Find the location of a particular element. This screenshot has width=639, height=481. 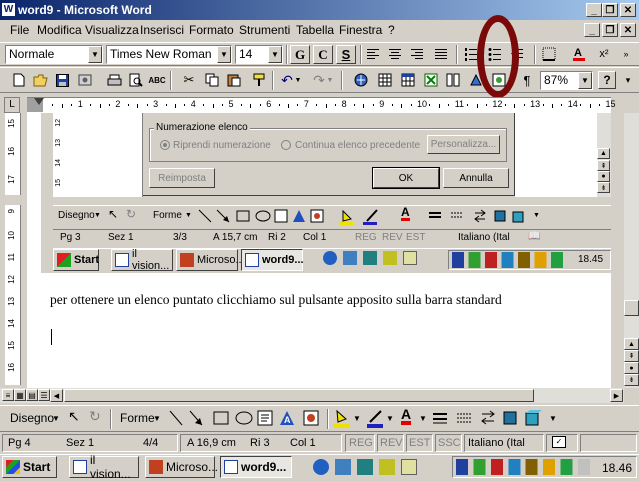

hyperlink-icon is located at coordinates (361, 80).